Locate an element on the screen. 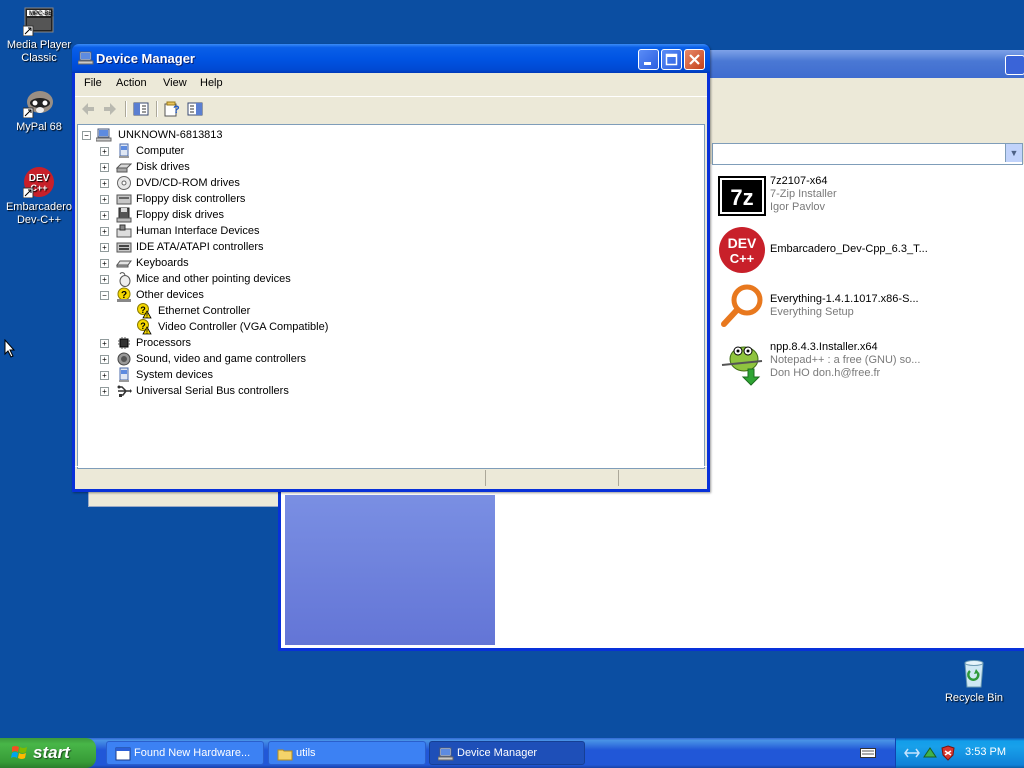  action-pane-icon is located at coordinates (195, 109).